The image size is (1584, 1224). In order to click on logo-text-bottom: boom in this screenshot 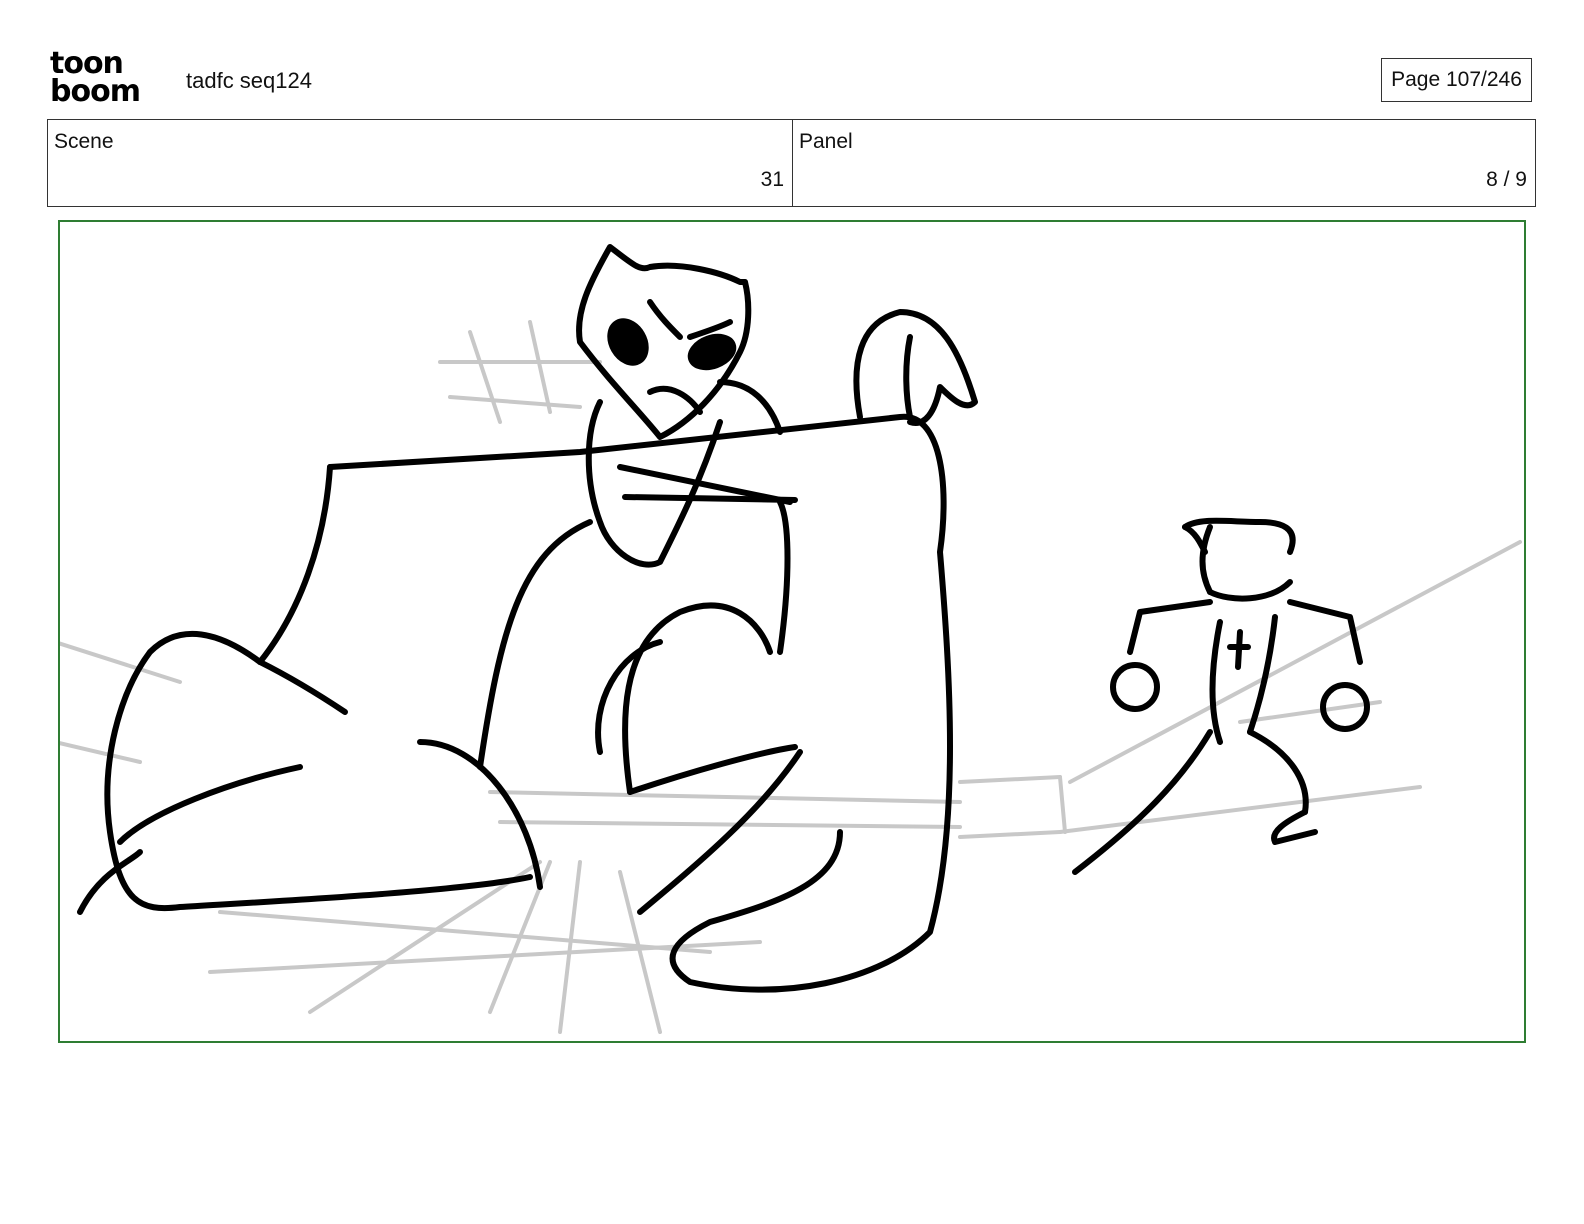, I will do `click(95, 91)`.